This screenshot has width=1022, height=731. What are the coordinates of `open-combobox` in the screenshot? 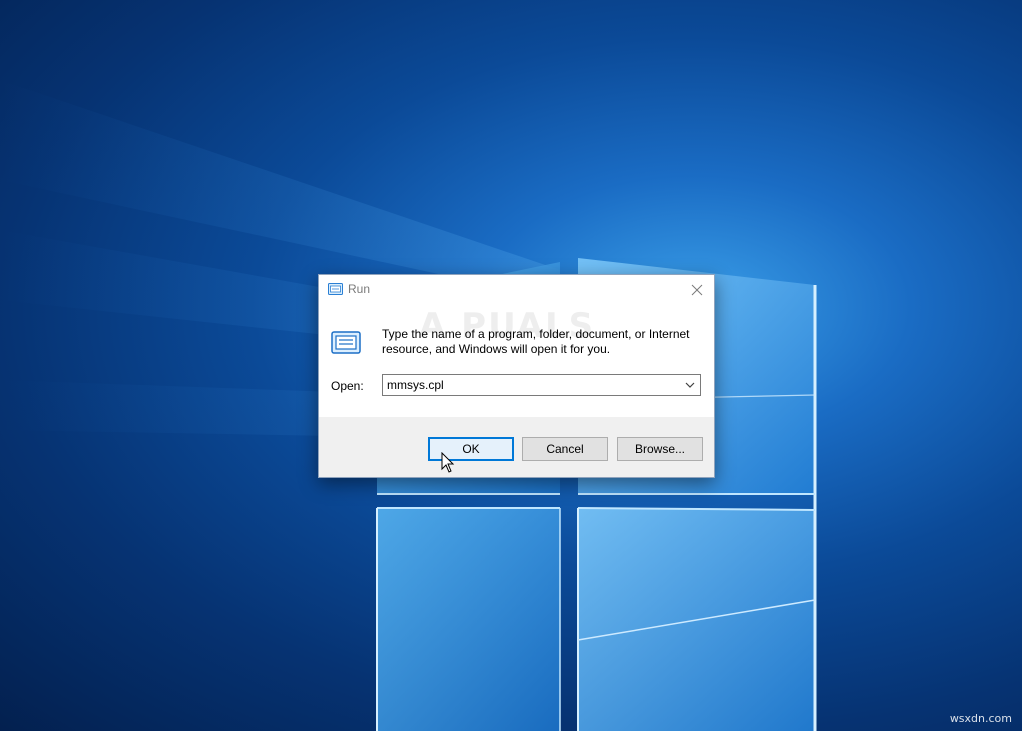 It's located at (541, 385).